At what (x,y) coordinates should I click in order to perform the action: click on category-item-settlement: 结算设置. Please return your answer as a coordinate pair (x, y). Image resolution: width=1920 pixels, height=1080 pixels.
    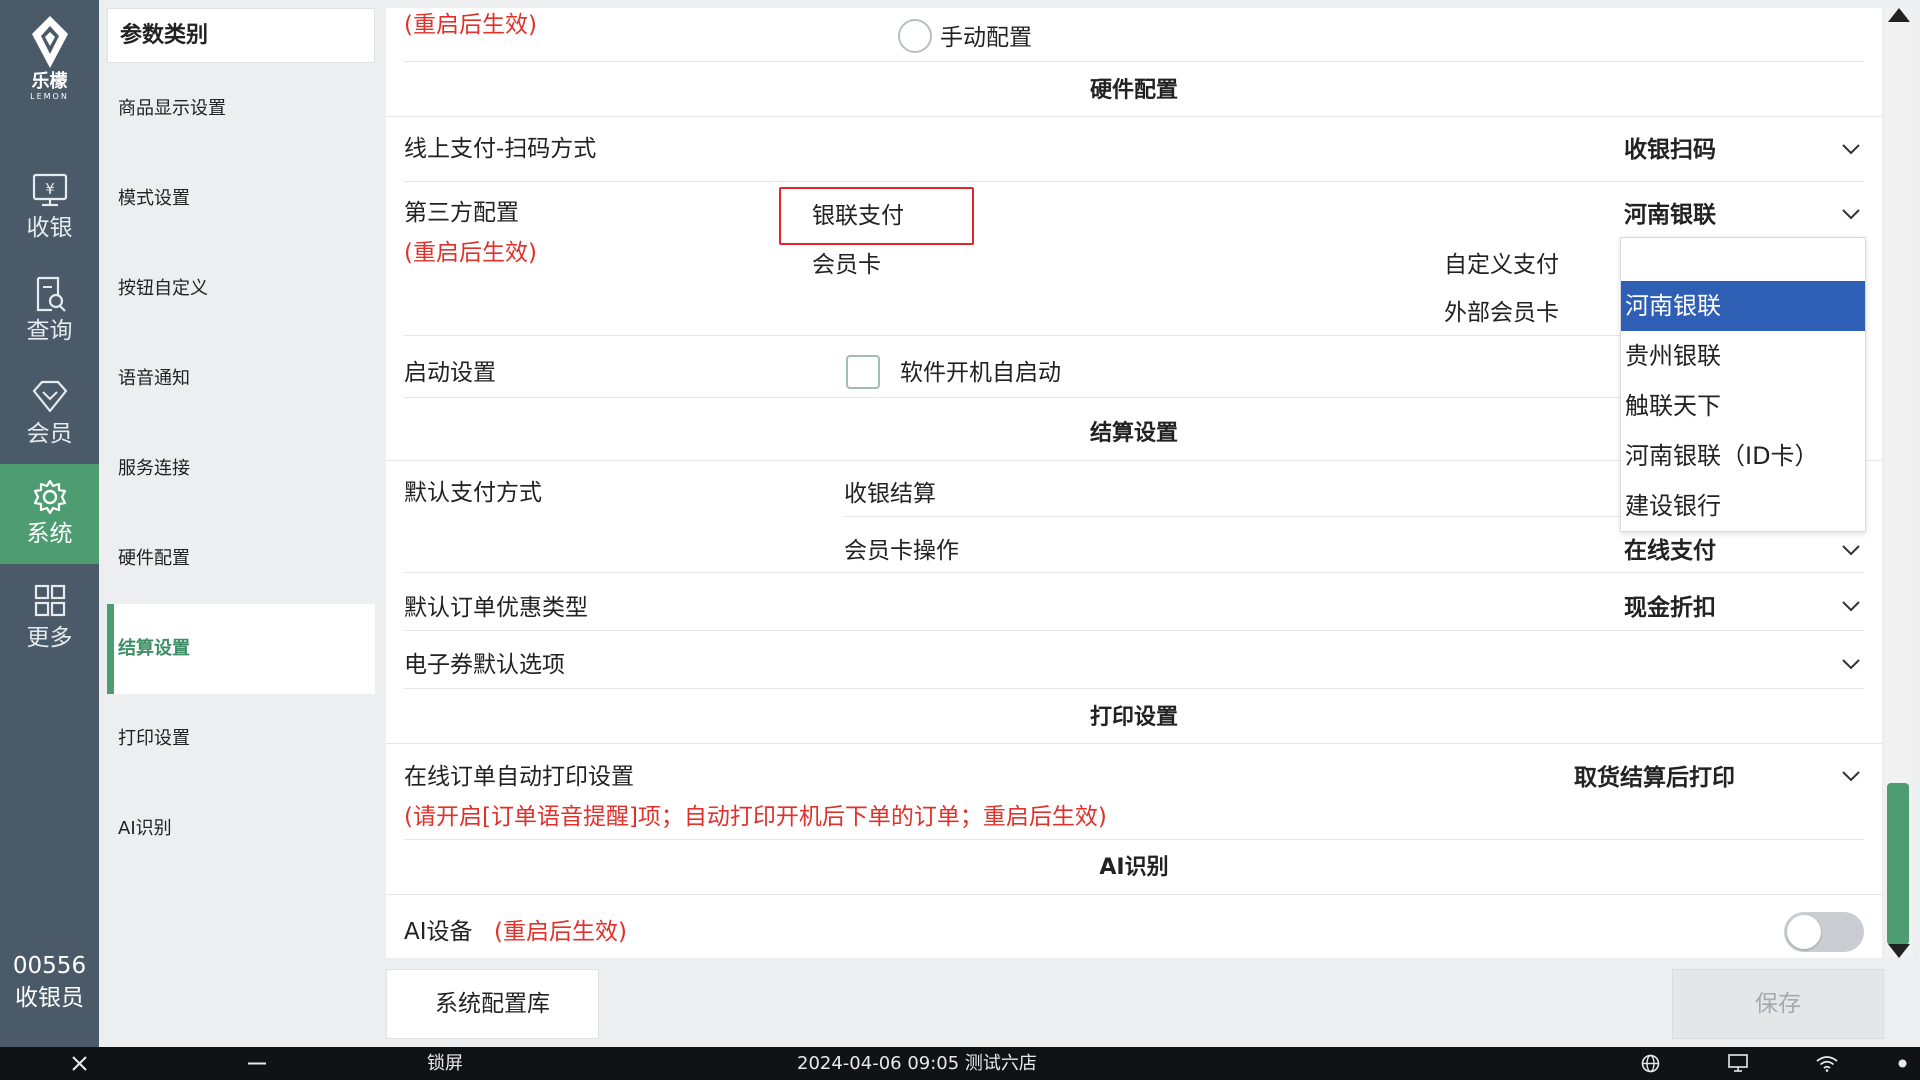
    Looking at the image, I should click on (241, 649).